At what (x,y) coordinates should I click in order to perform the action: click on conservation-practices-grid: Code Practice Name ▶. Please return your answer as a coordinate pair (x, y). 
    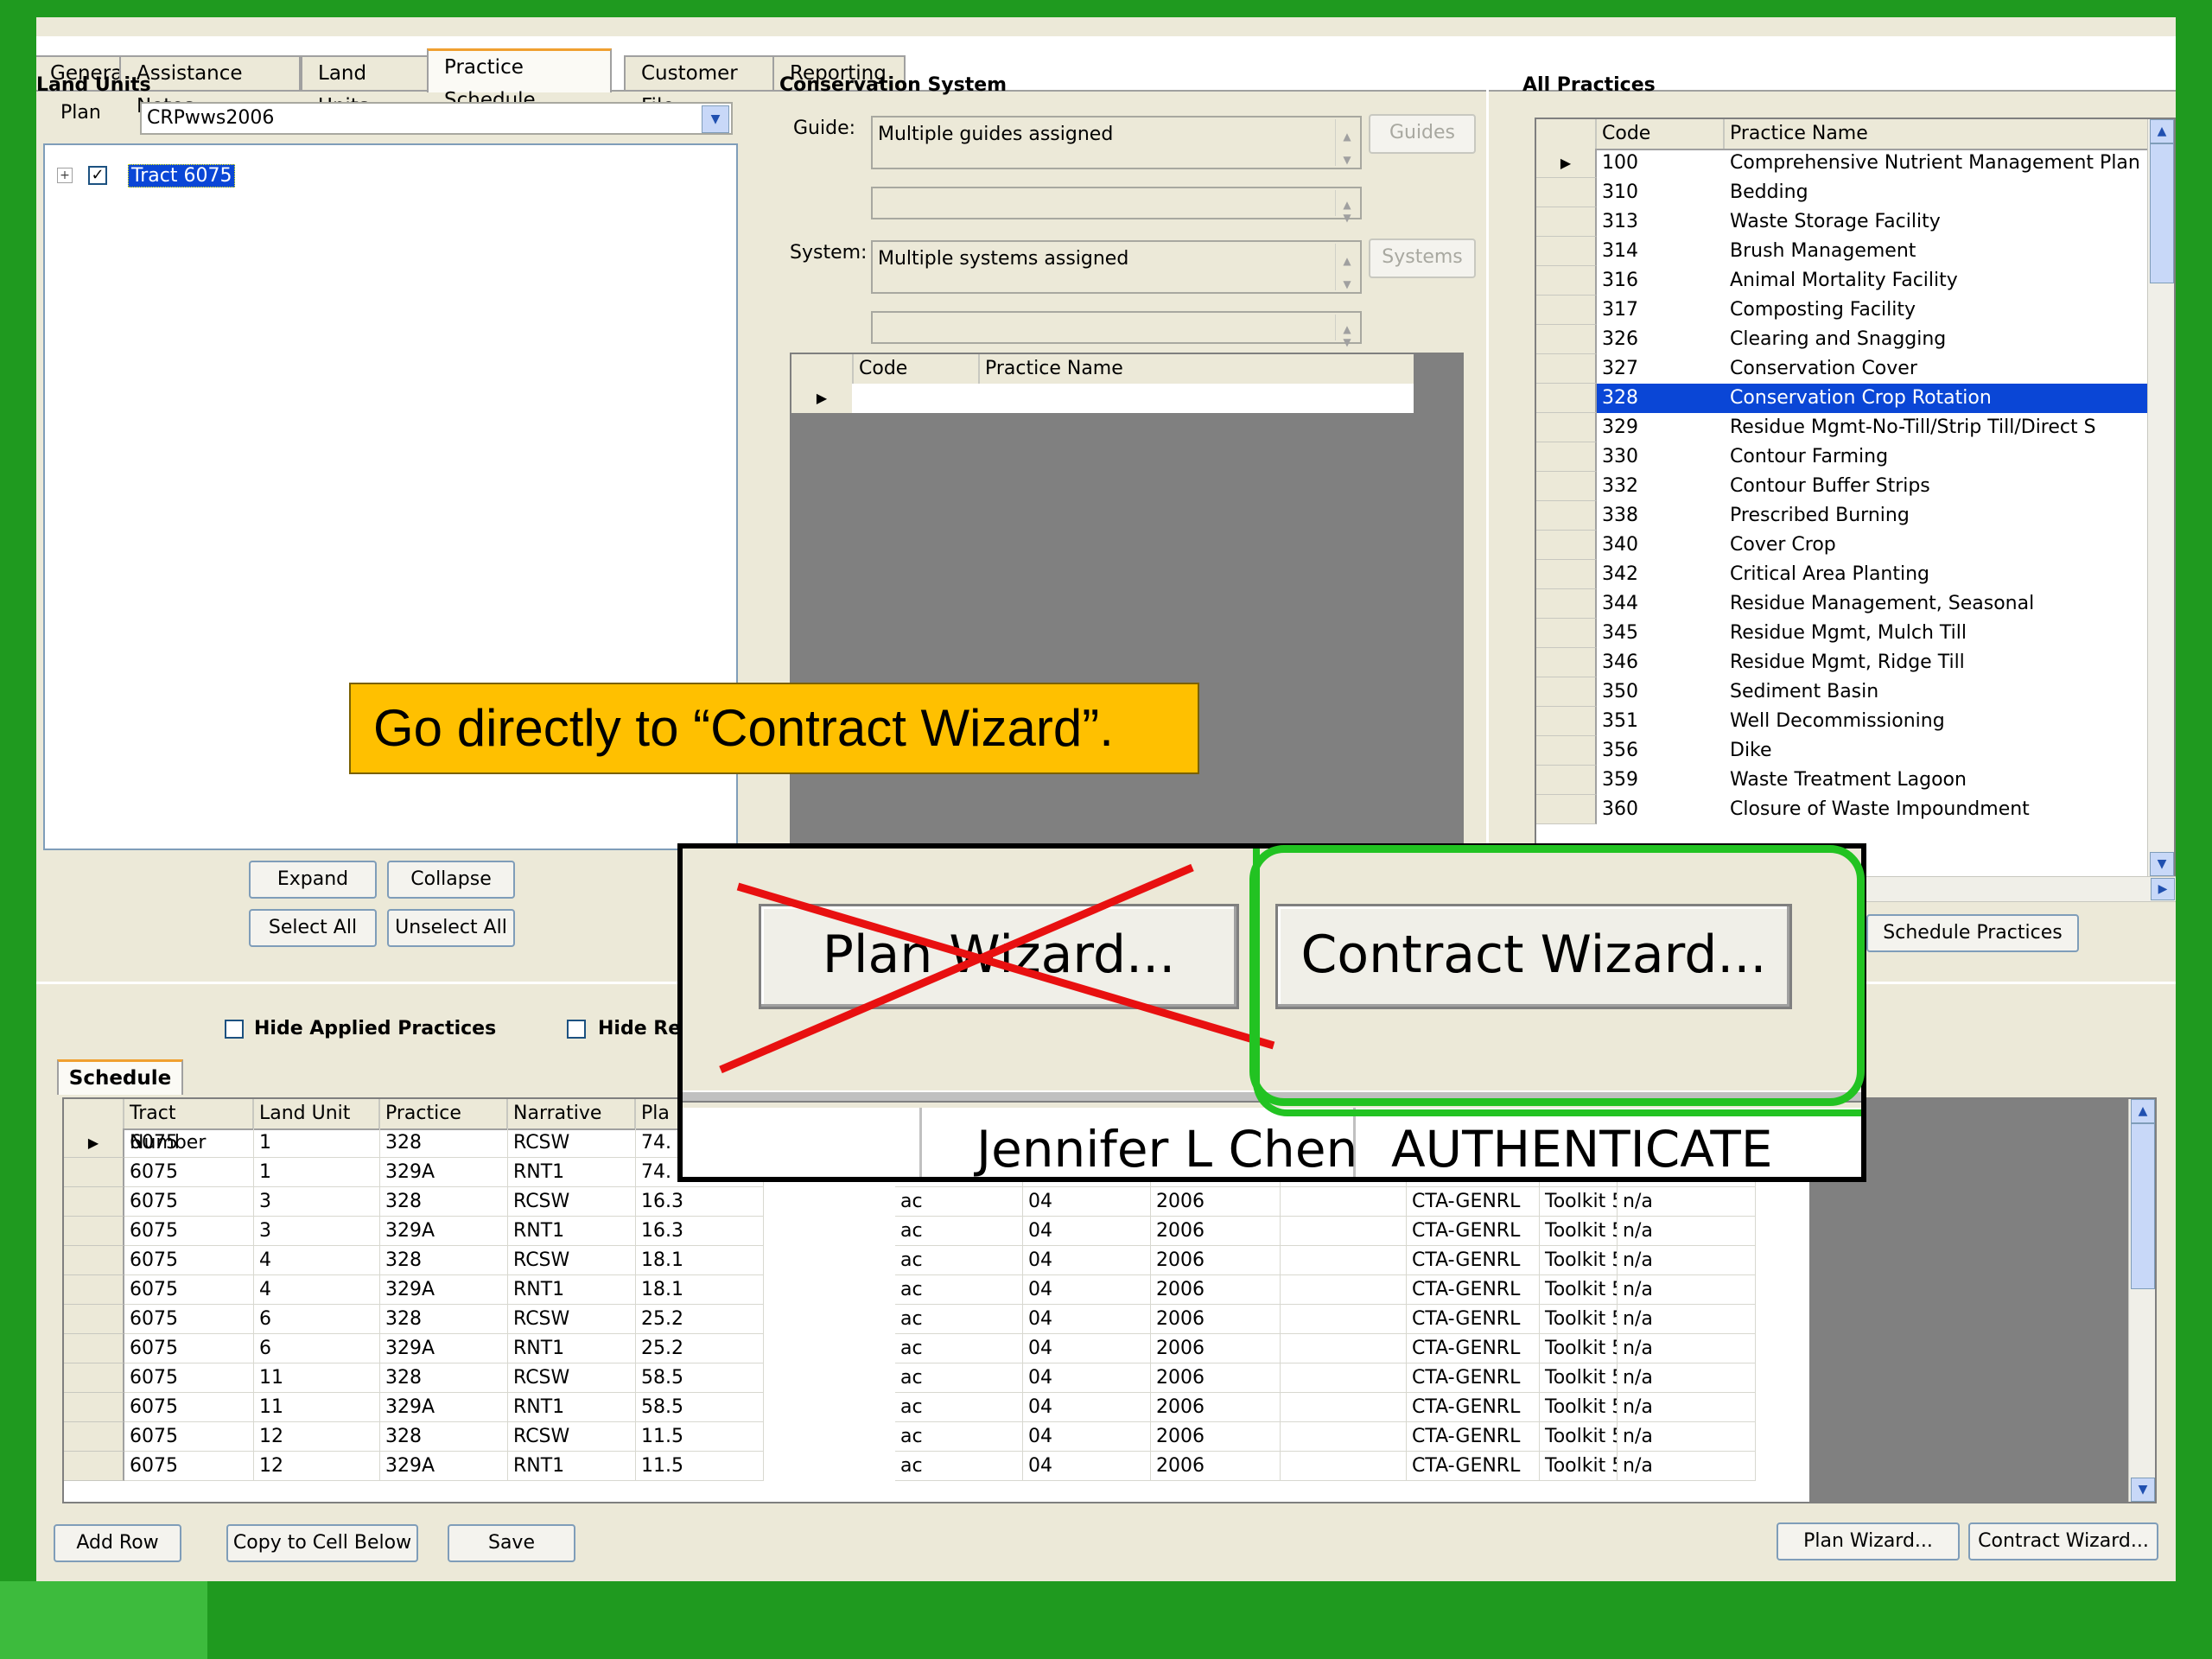
    Looking at the image, I should click on (1127, 609).